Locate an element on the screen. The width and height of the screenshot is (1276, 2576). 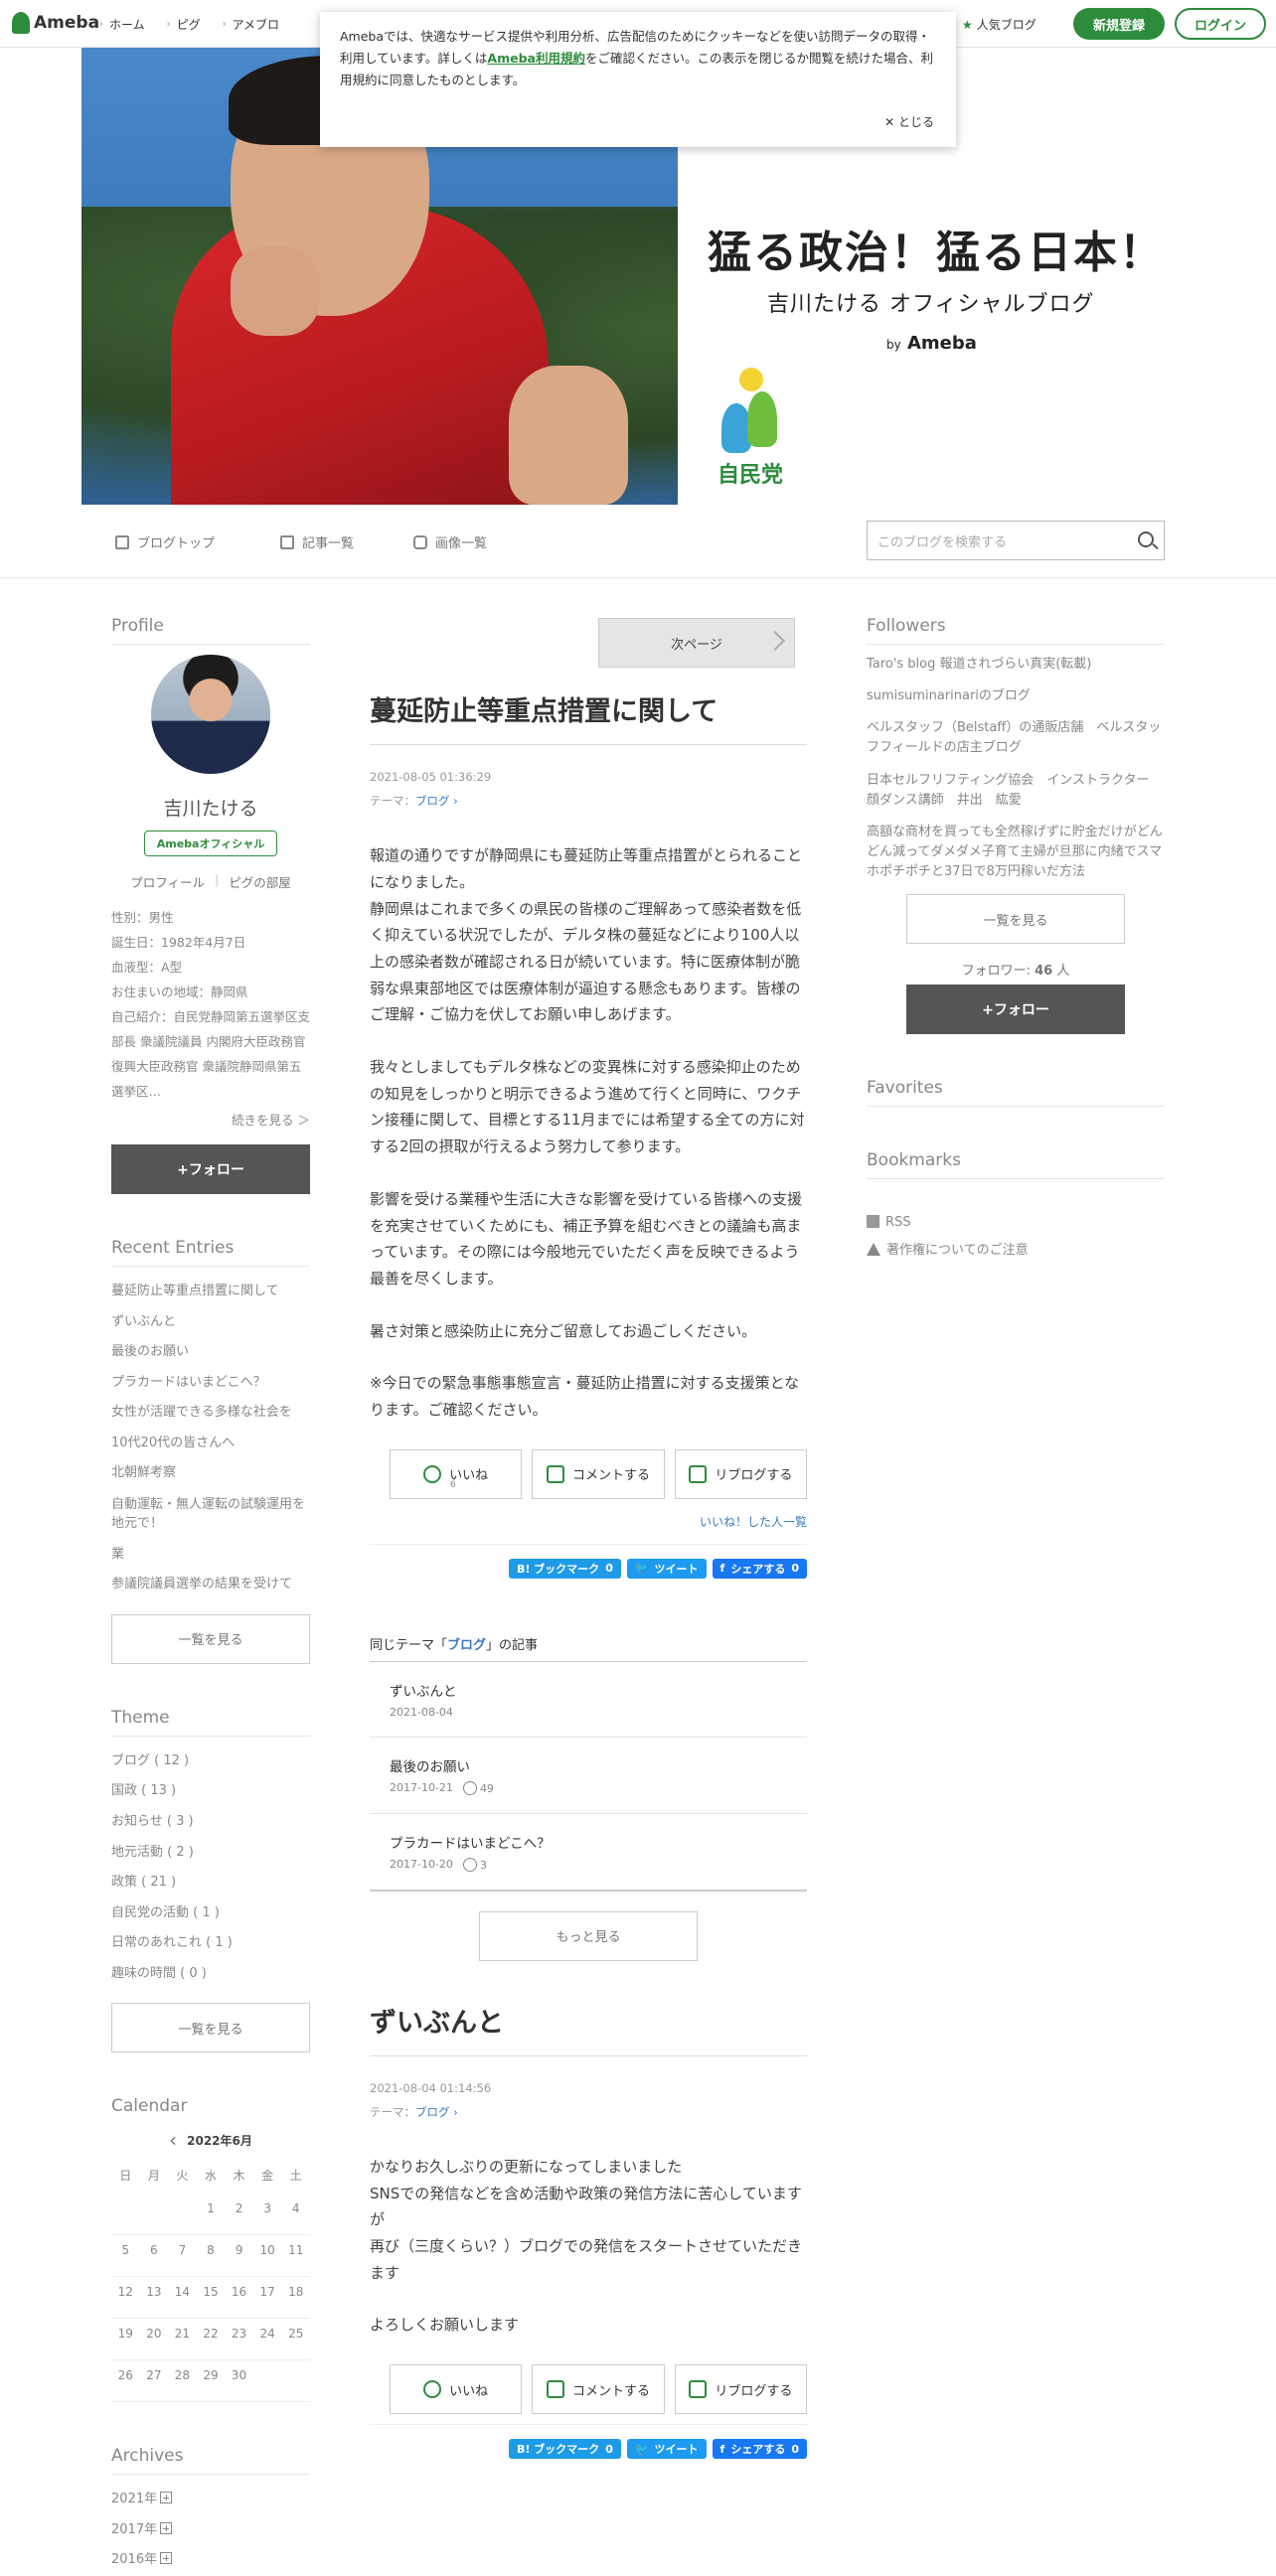
blog-search-input: このブログを検索する is located at coordinates (1016, 541).